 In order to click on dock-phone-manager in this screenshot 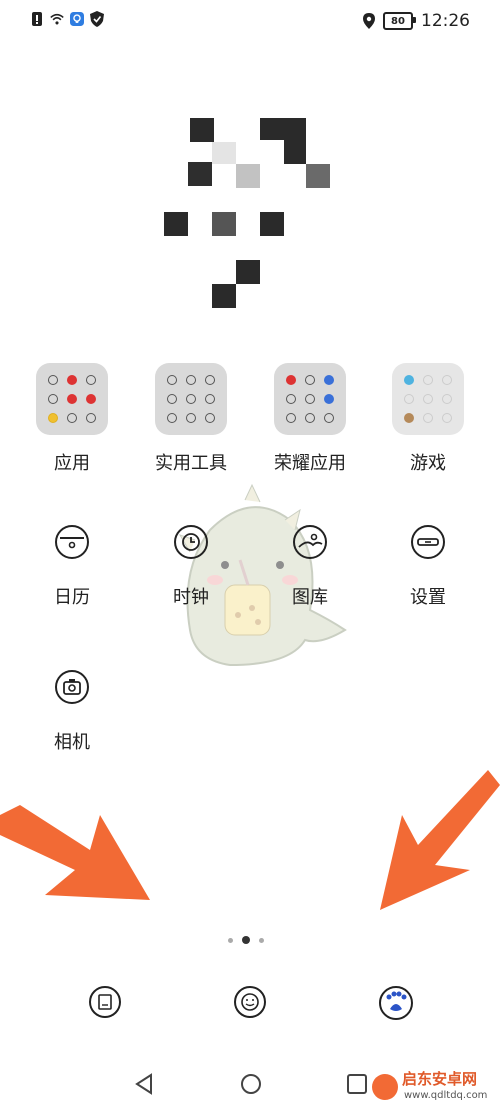, I will do `click(105, 1002)`.